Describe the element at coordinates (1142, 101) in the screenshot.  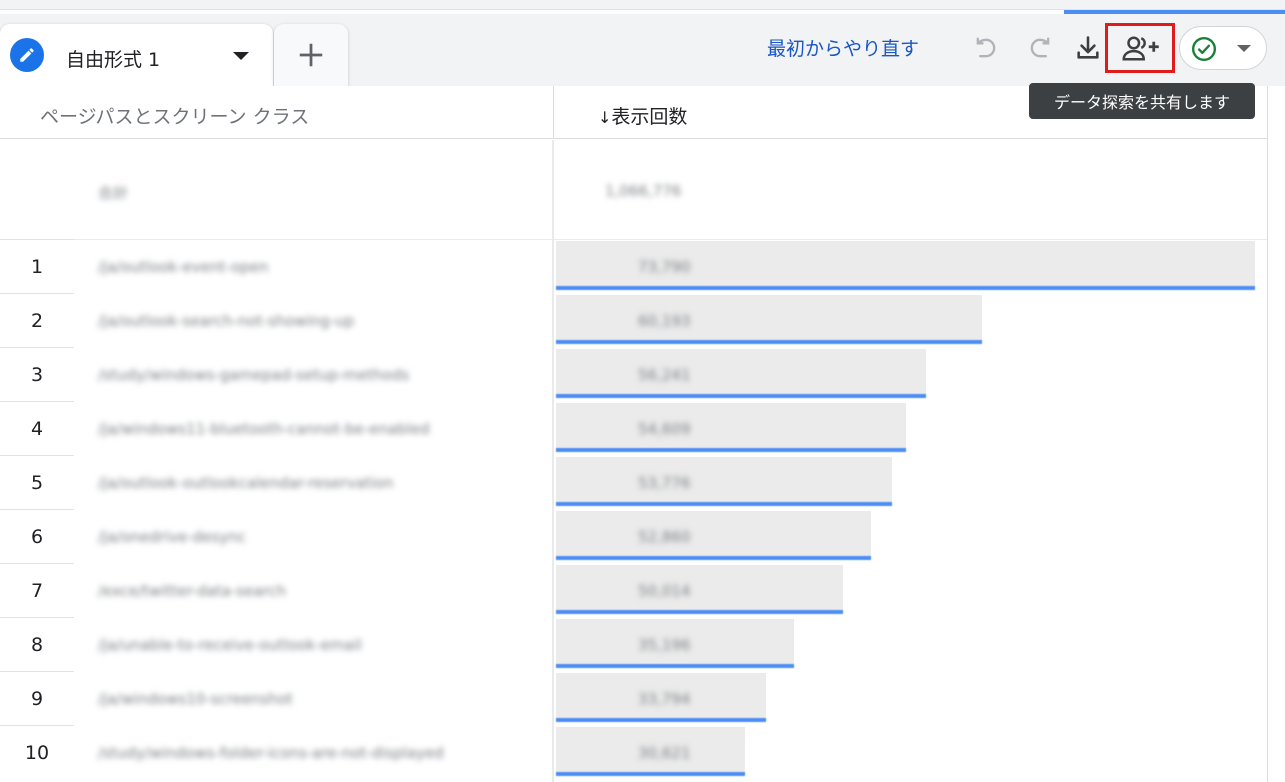
I see `share-tooltip: データ探索を共有します` at that location.